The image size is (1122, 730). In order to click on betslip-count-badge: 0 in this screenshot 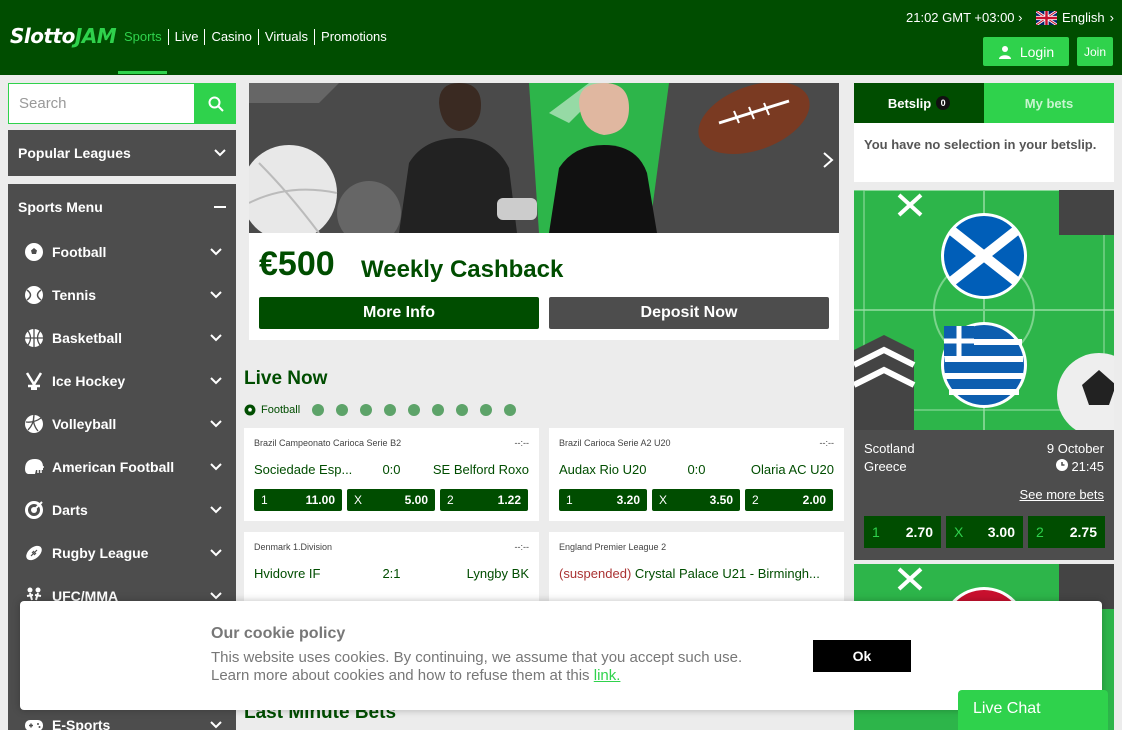, I will do `click(943, 103)`.